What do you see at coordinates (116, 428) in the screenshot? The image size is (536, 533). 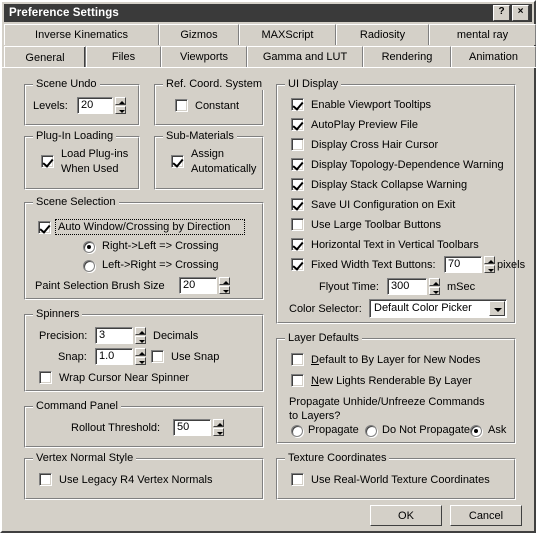 I see `rollout-threshold-label: Rollout Threshold:` at bounding box center [116, 428].